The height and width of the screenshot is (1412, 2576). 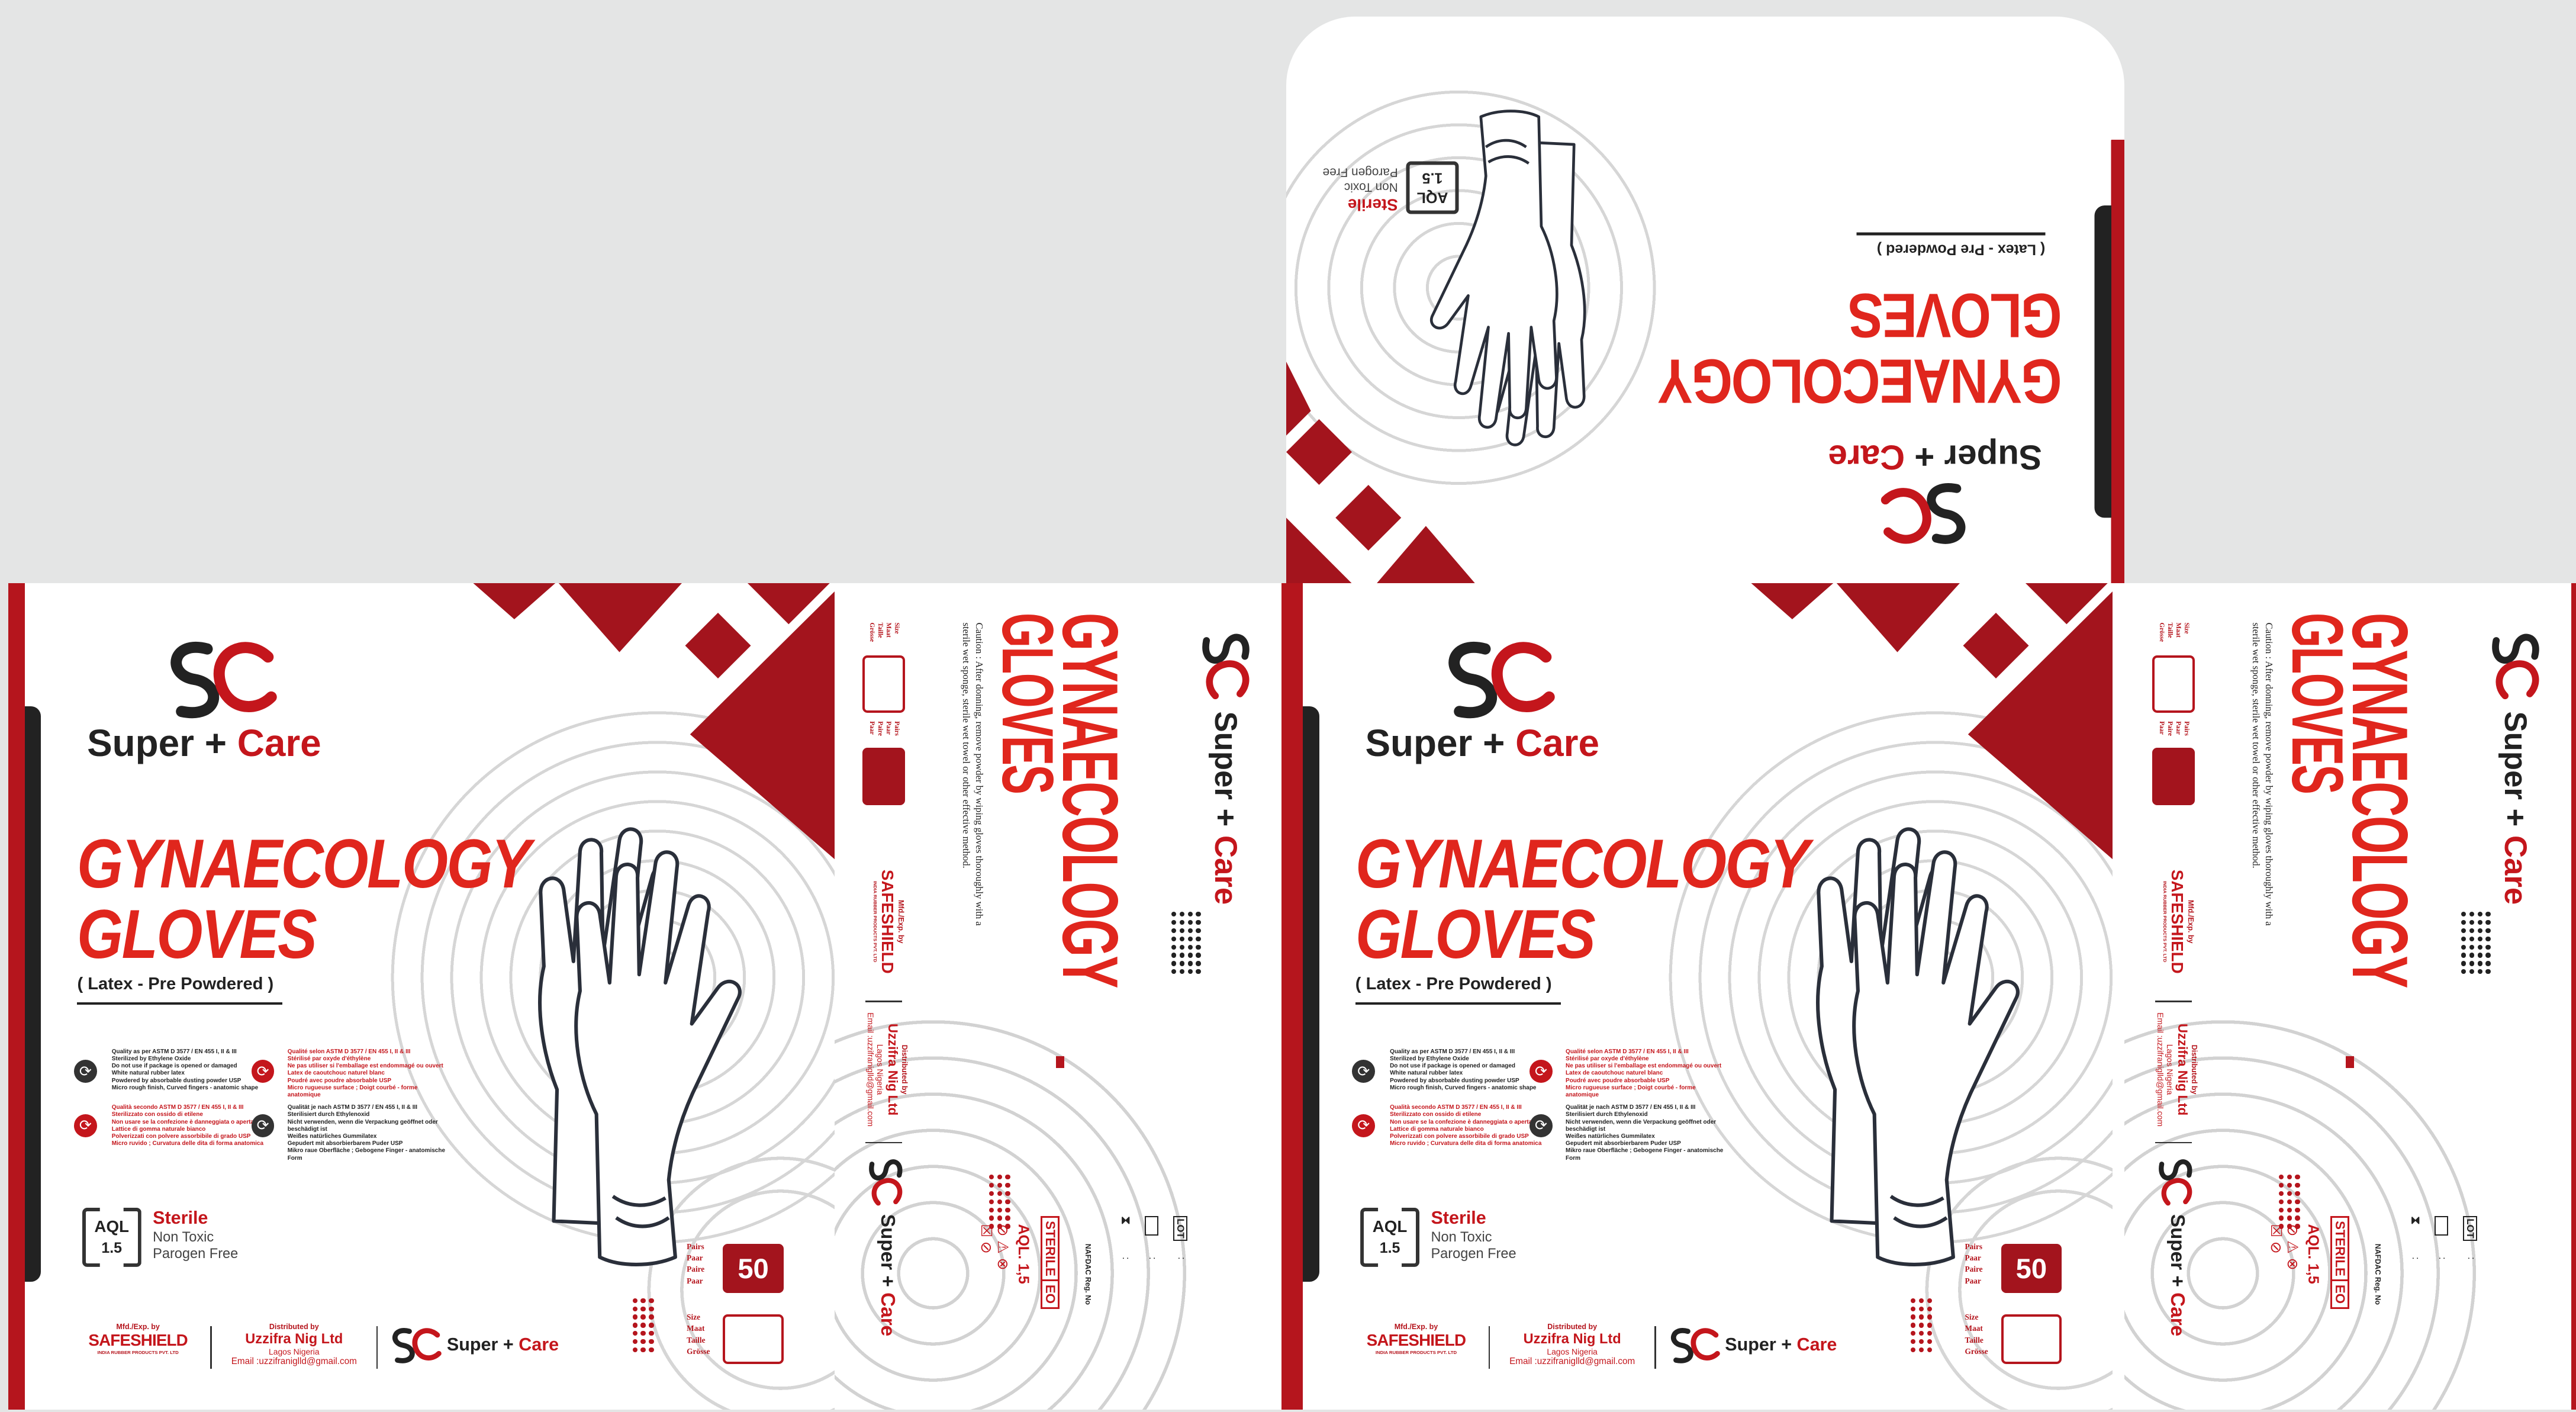 What do you see at coordinates (1225, 662) in the screenshot?
I see `brand-monogram` at bounding box center [1225, 662].